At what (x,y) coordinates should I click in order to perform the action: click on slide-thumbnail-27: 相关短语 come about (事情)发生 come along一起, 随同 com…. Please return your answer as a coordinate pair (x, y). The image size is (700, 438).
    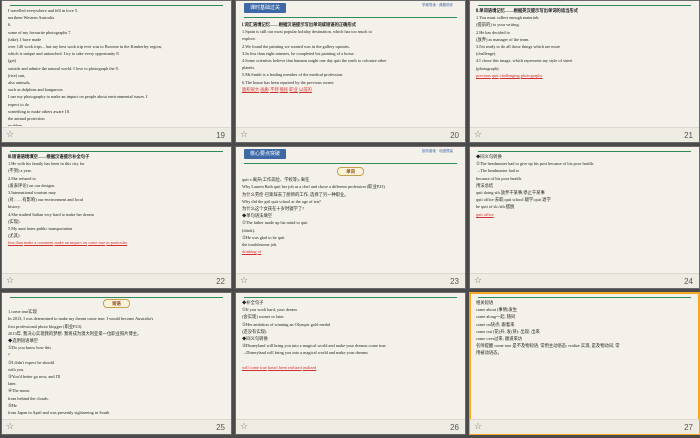
    Looking at the image, I should click on (584, 363).